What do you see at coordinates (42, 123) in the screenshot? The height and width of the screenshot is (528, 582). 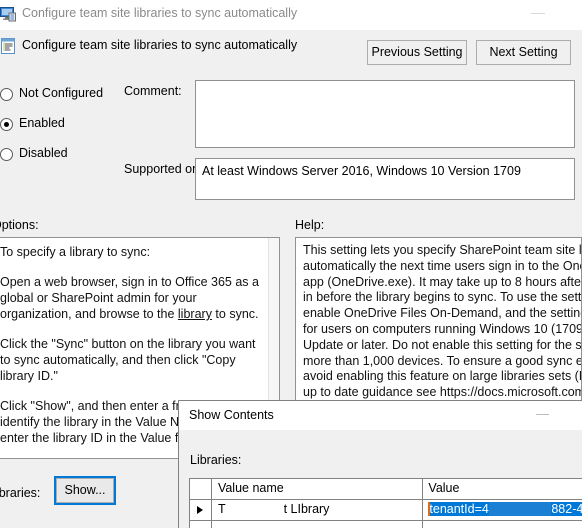 I see `radio-enabled-label: Enabled` at bounding box center [42, 123].